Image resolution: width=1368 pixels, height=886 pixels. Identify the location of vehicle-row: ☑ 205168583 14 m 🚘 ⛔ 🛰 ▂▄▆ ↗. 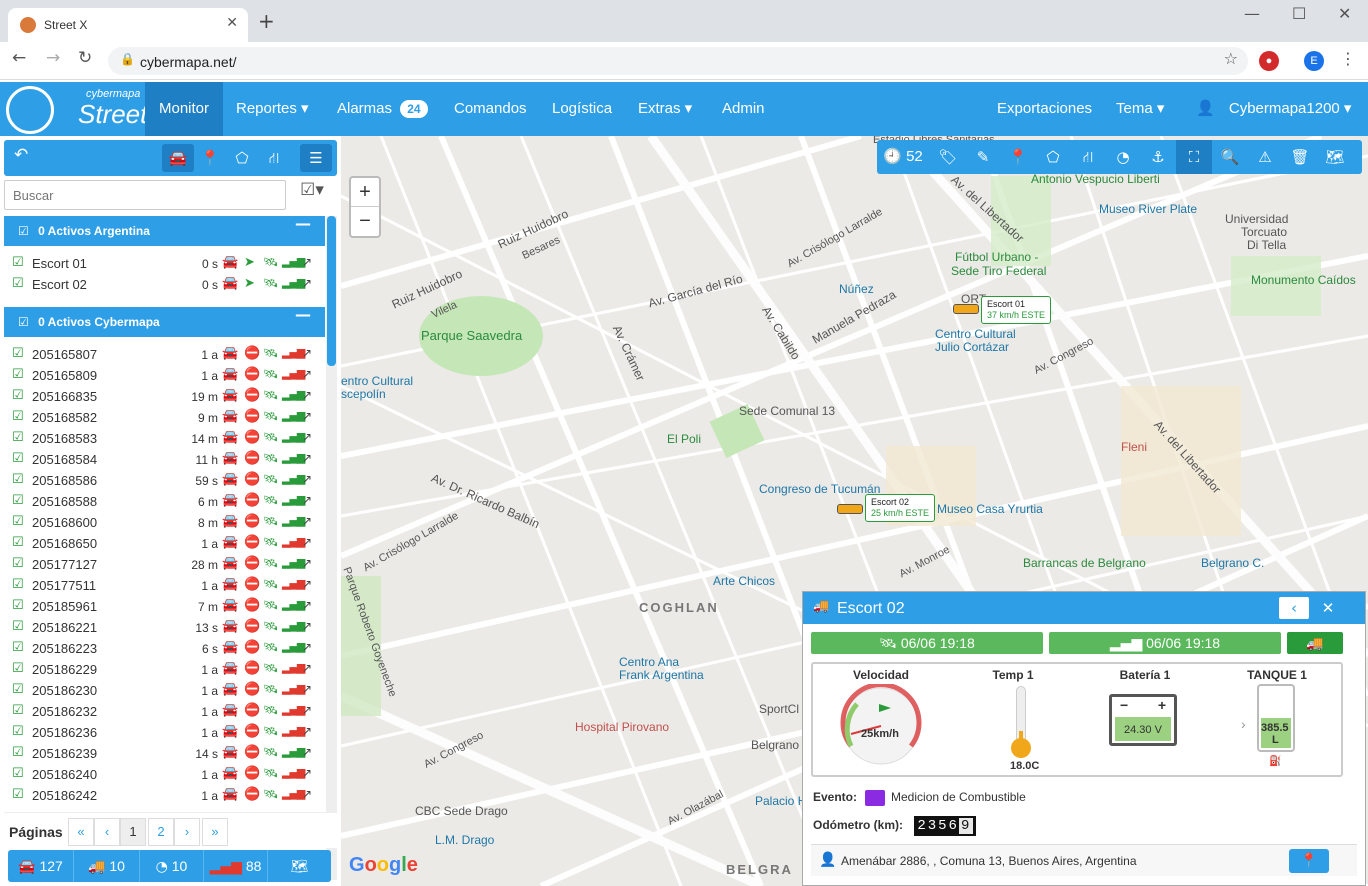
(164, 438).